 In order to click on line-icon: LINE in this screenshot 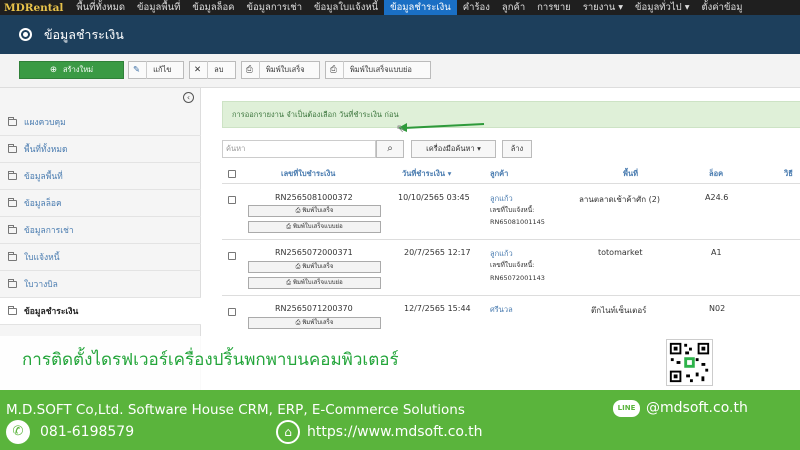, I will do `click(626, 408)`.